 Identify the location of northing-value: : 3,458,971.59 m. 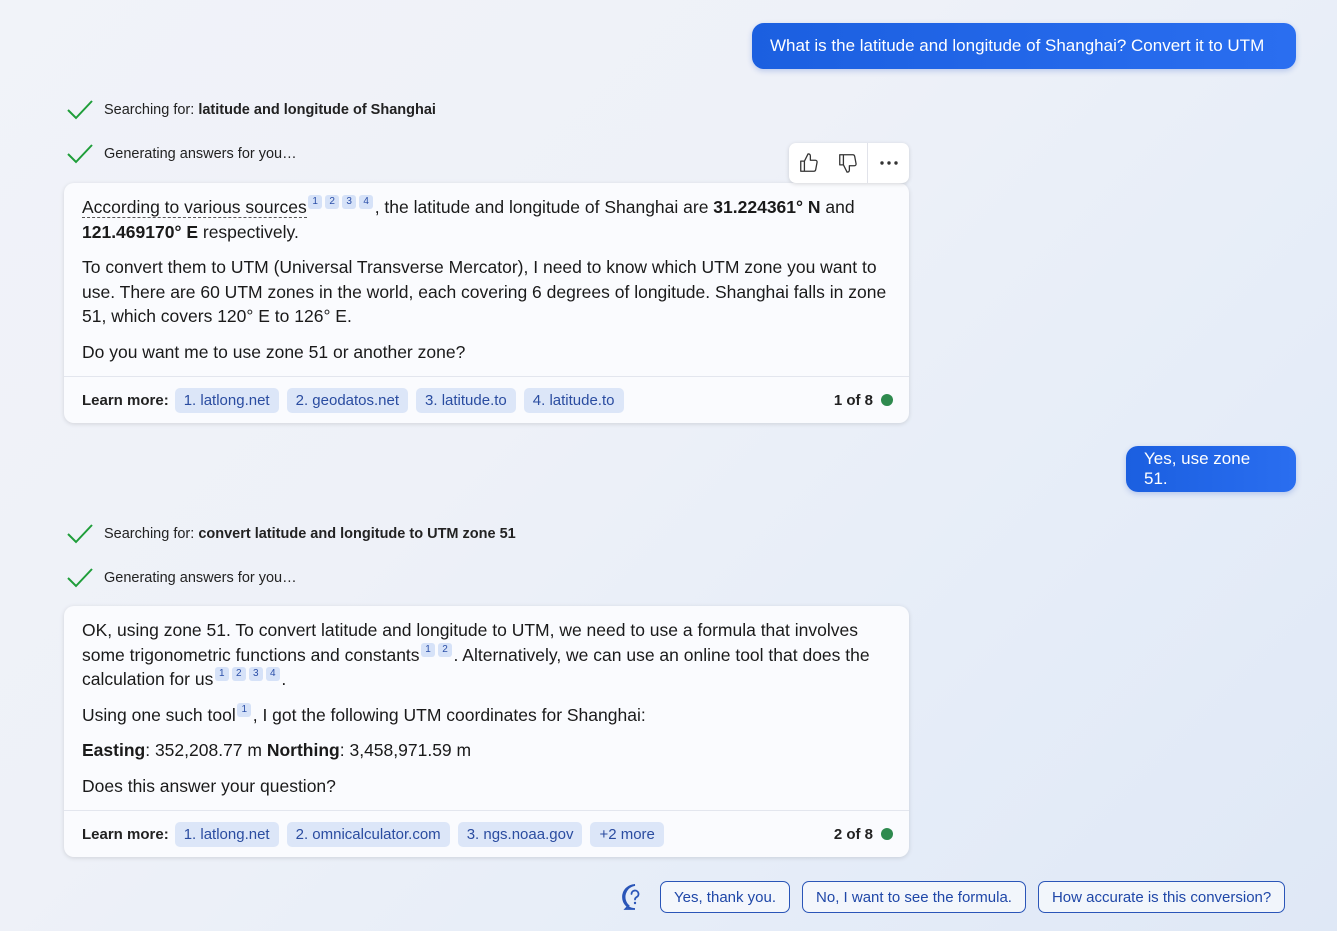
(405, 750).